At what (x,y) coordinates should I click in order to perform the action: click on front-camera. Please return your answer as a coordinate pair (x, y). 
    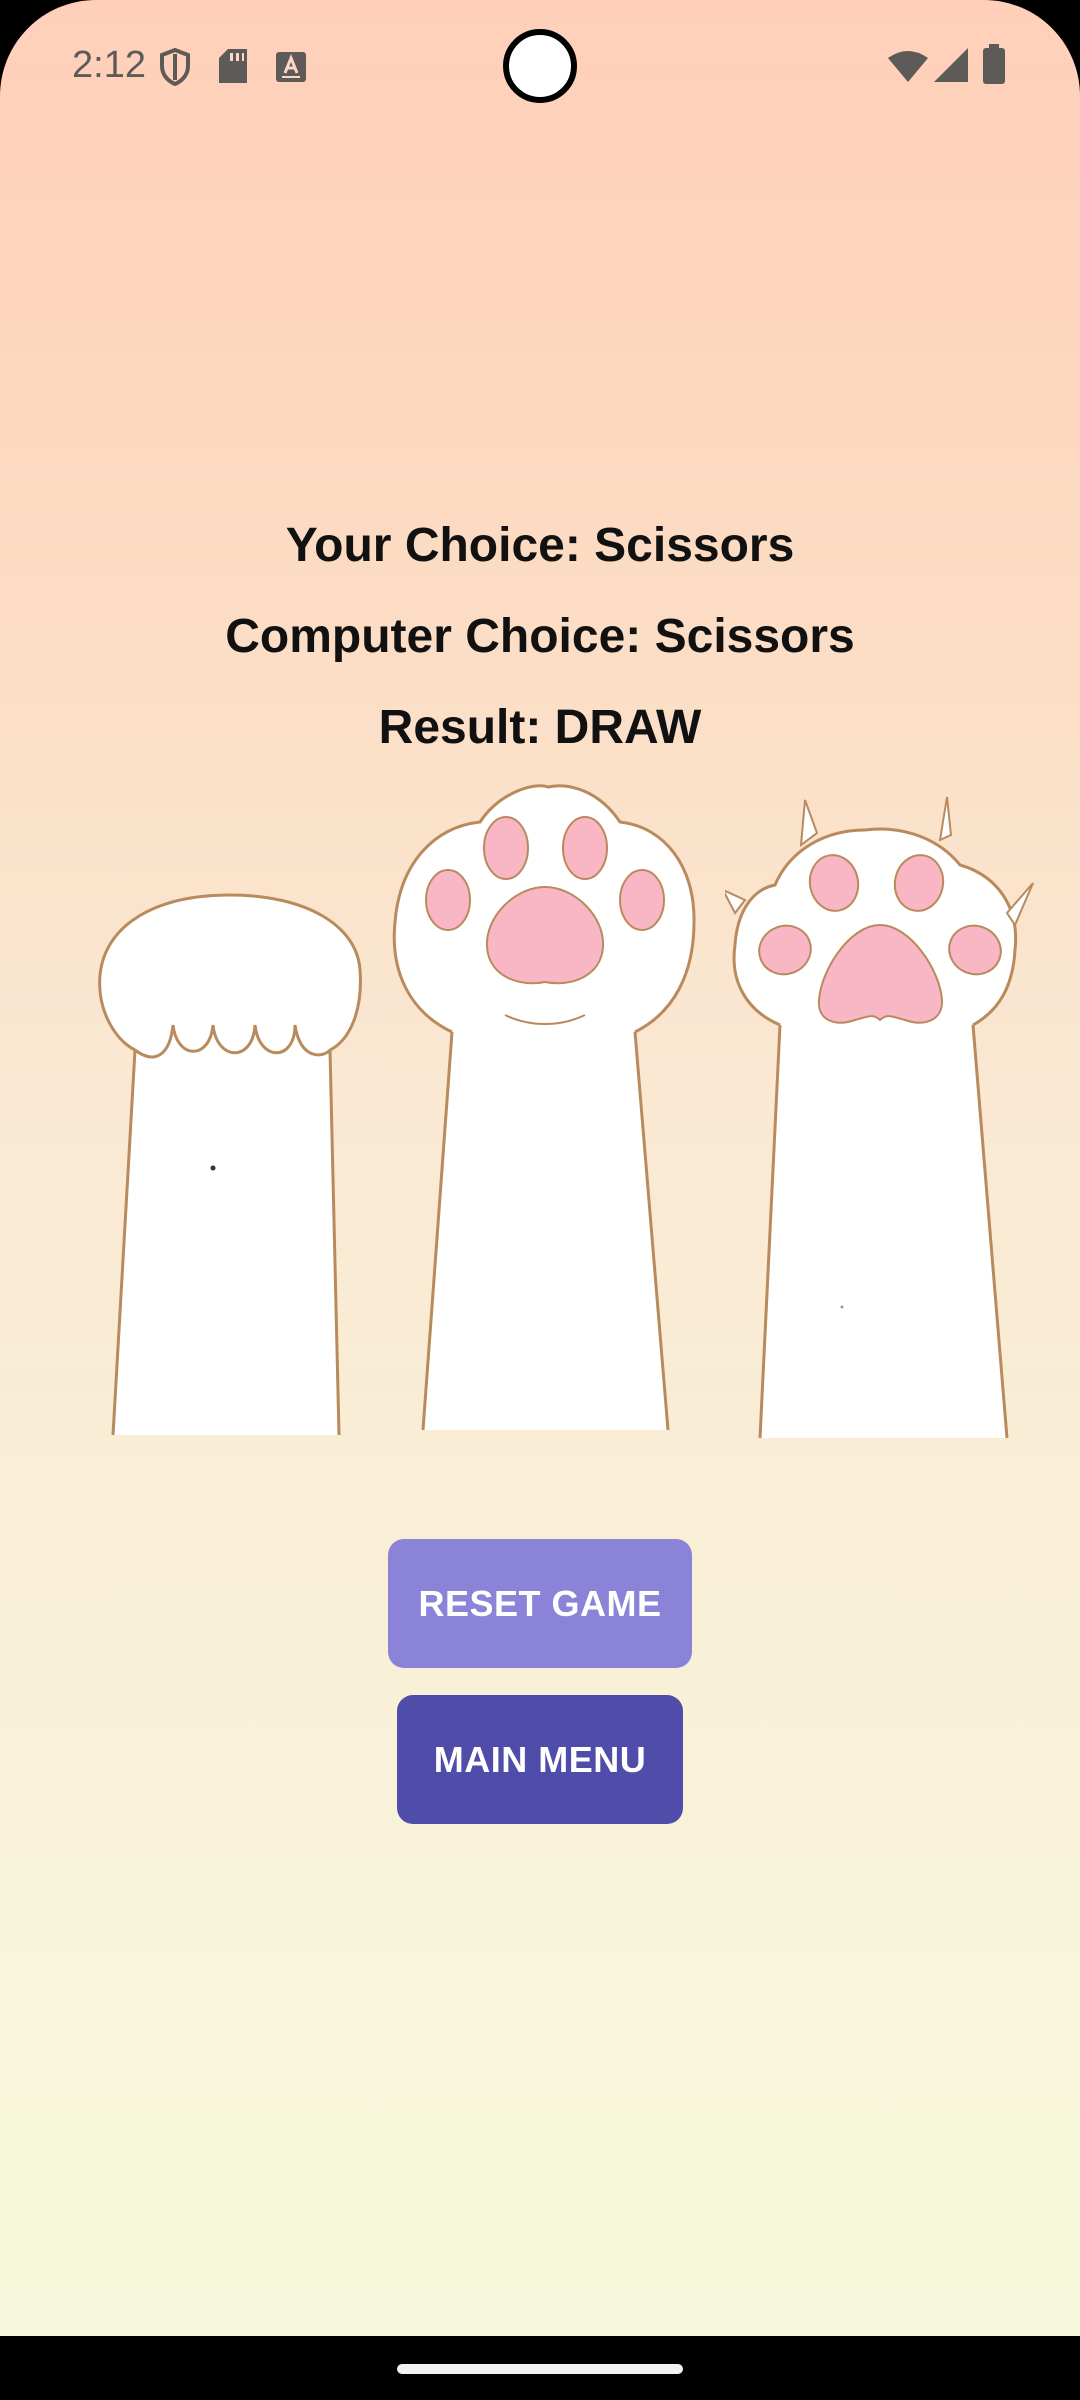
    Looking at the image, I should click on (540, 66).